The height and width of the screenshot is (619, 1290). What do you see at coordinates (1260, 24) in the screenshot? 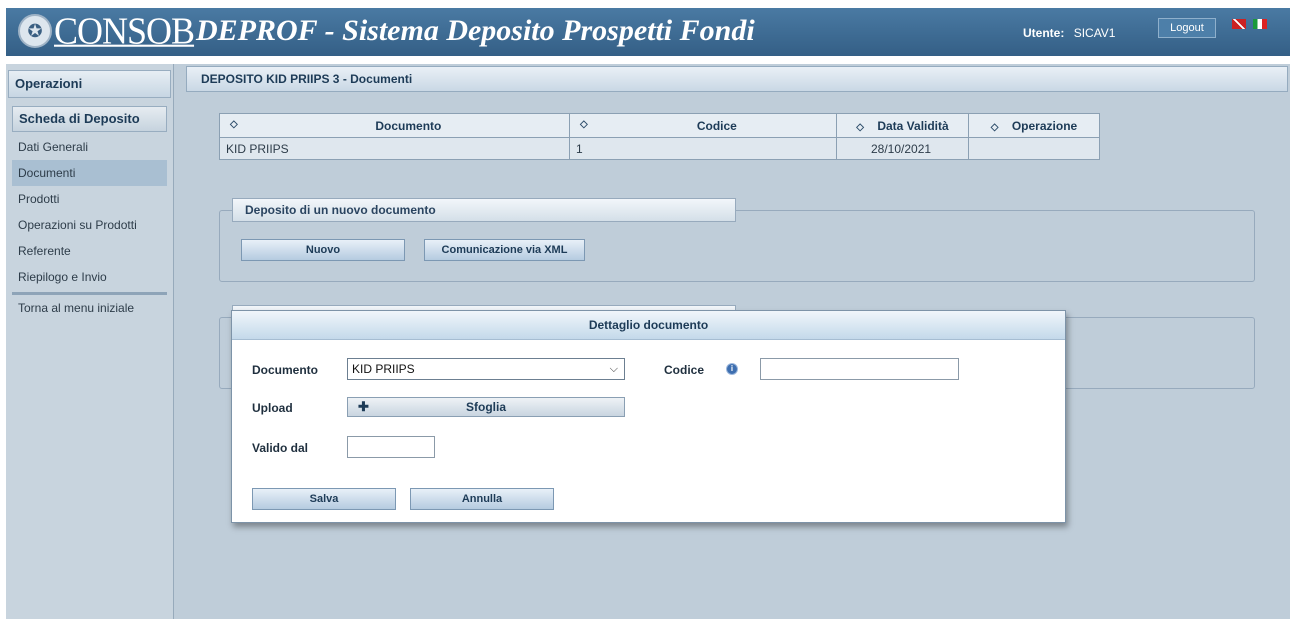
I see `italian-flag-icon` at bounding box center [1260, 24].